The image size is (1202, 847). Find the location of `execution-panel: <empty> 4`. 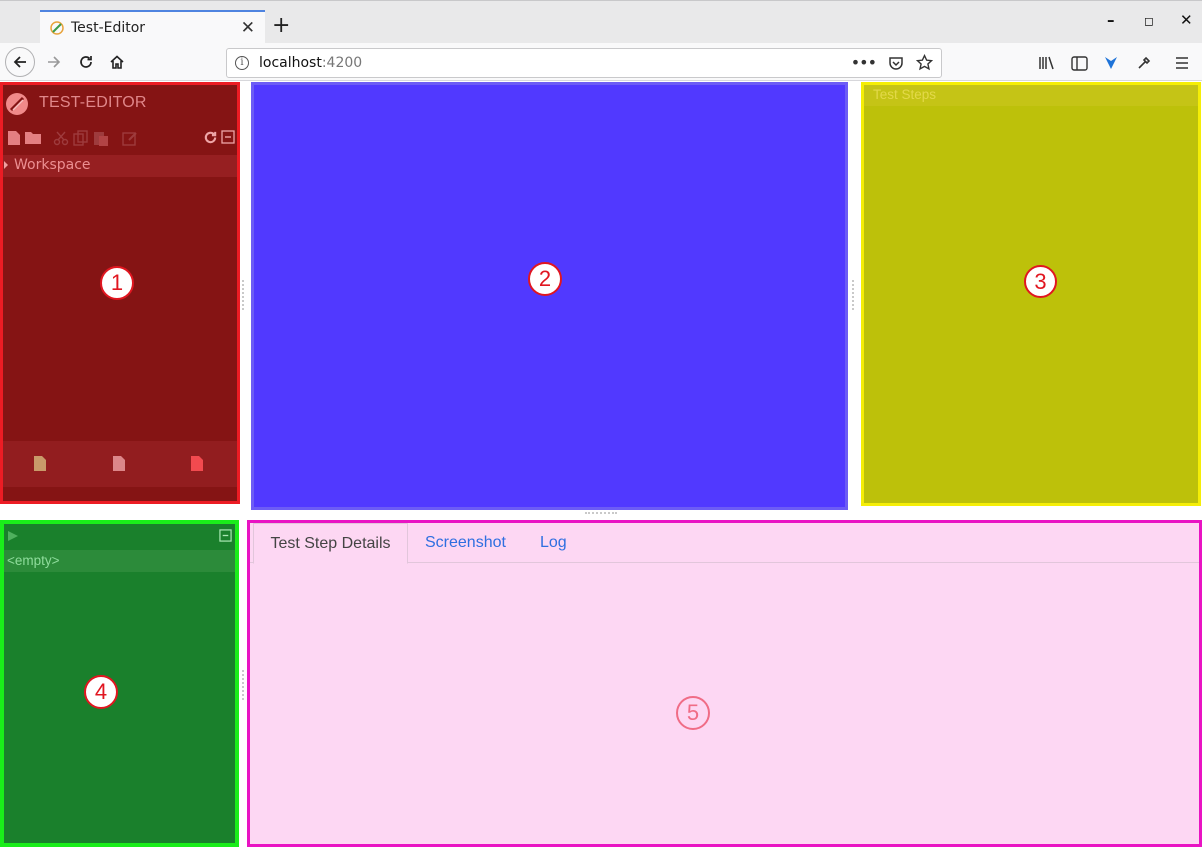

execution-panel: <empty> 4 is located at coordinates (119, 683).